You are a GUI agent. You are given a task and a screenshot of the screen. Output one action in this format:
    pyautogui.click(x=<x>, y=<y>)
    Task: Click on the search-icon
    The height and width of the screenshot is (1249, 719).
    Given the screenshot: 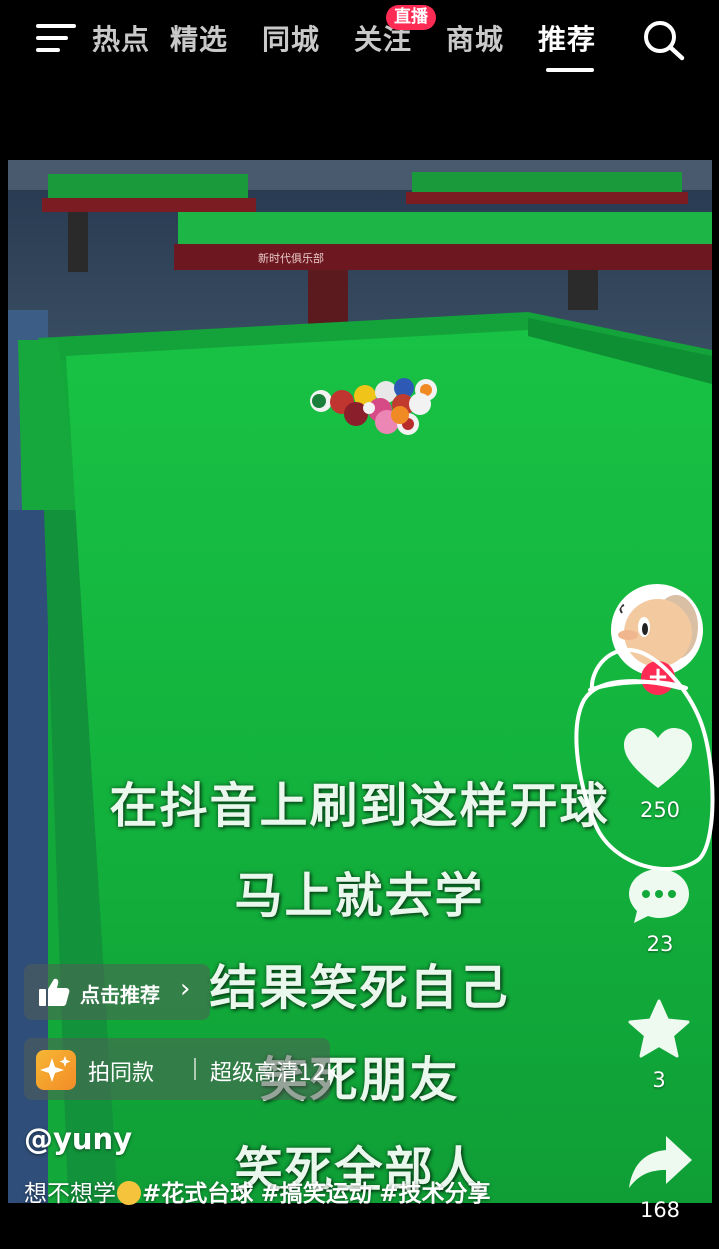 What is the action you would take?
    pyautogui.click(x=664, y=40)
    